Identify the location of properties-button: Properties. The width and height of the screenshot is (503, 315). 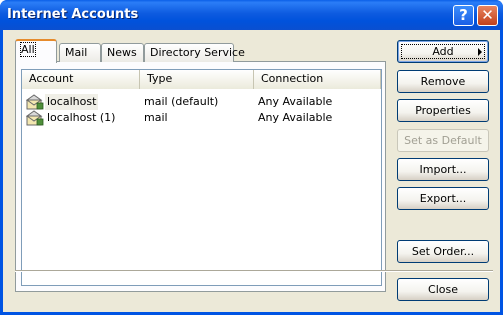
(443, 110).